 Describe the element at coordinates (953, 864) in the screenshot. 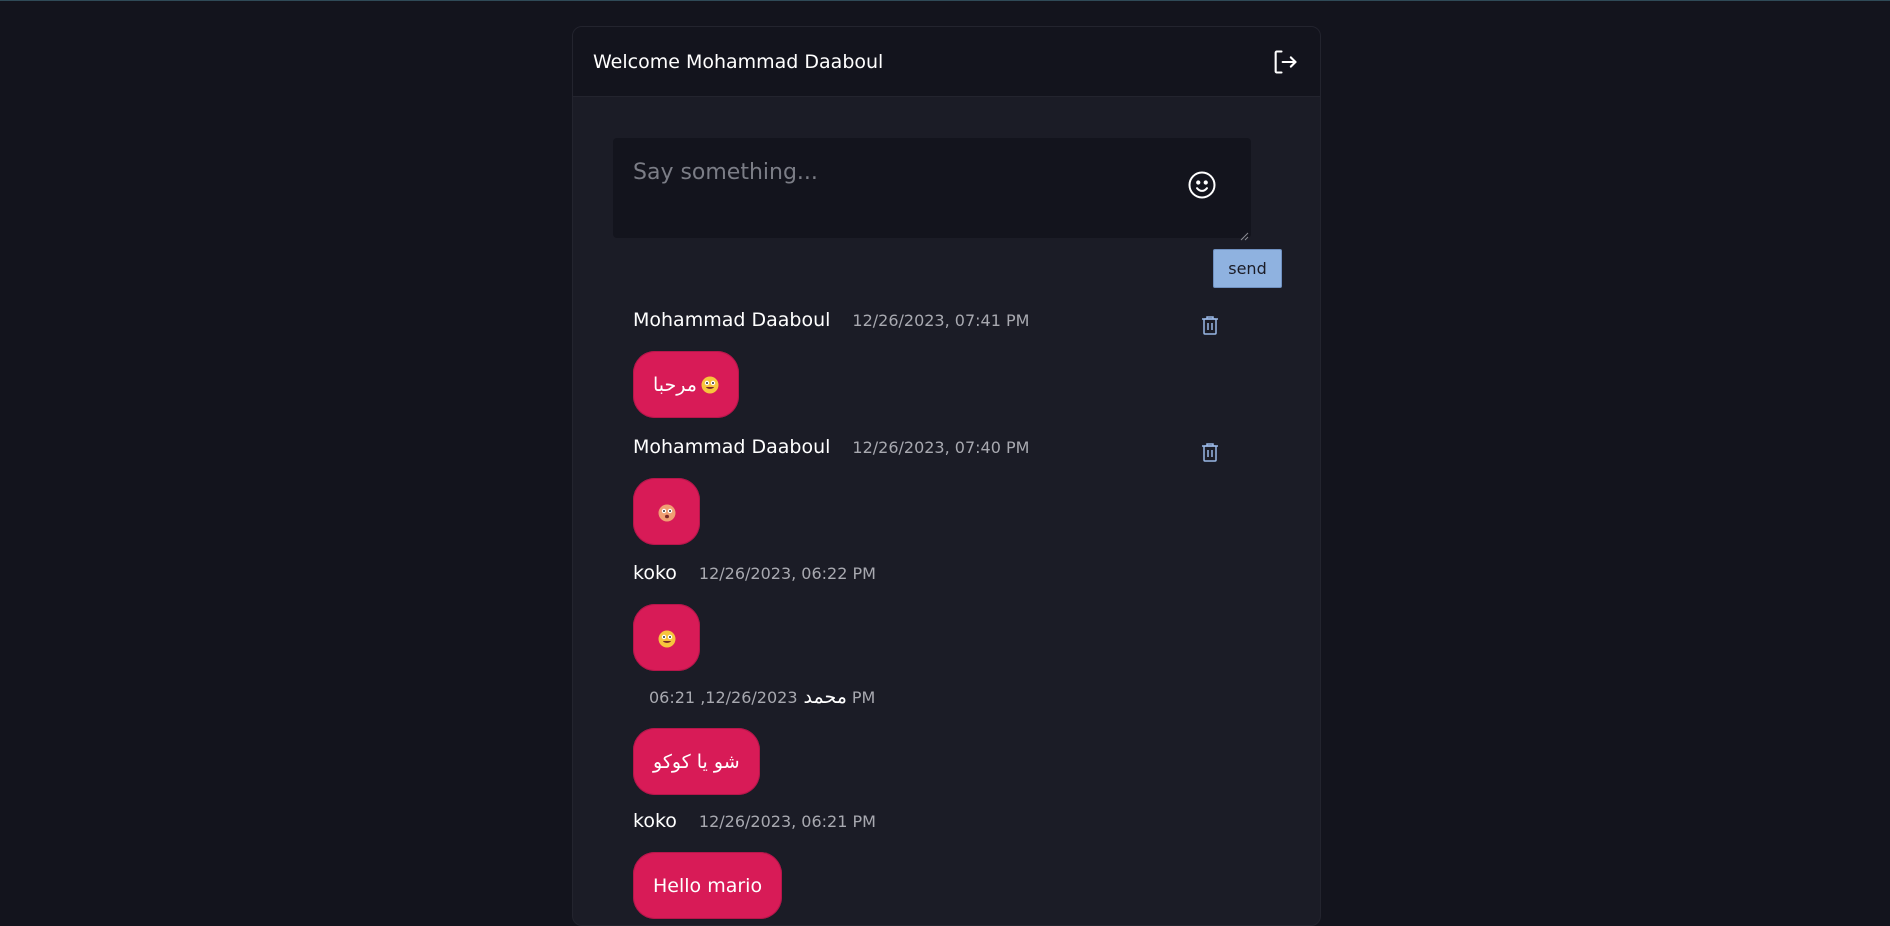

I see `message-item: koko 12/26/2023, 06:21 PM Hello mario` at that location.